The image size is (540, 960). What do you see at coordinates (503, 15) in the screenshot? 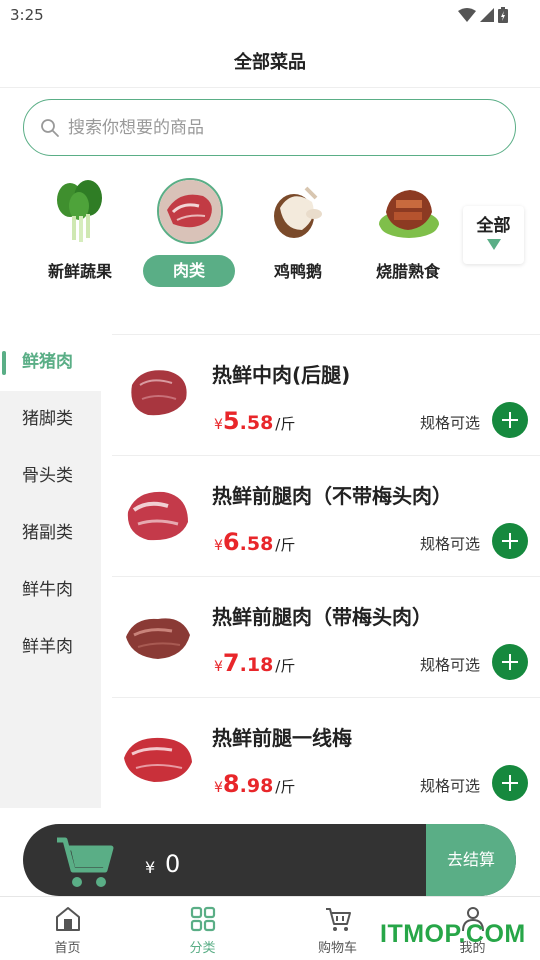
I see `battery-icon` at bounding box center [503, 15].